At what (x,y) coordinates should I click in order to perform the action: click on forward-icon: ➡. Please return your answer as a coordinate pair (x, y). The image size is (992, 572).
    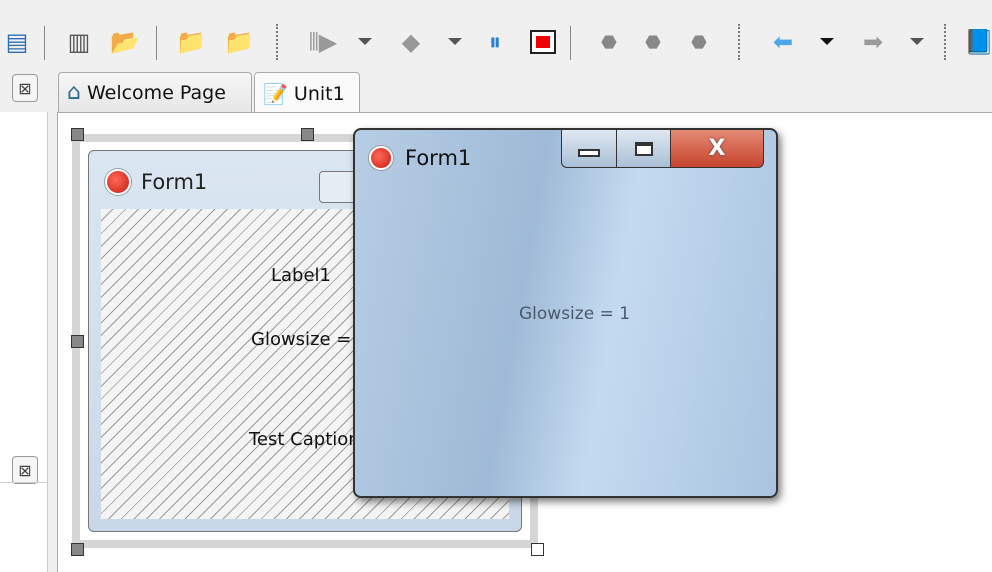
    Looking at the image, I should click on (873, 42).